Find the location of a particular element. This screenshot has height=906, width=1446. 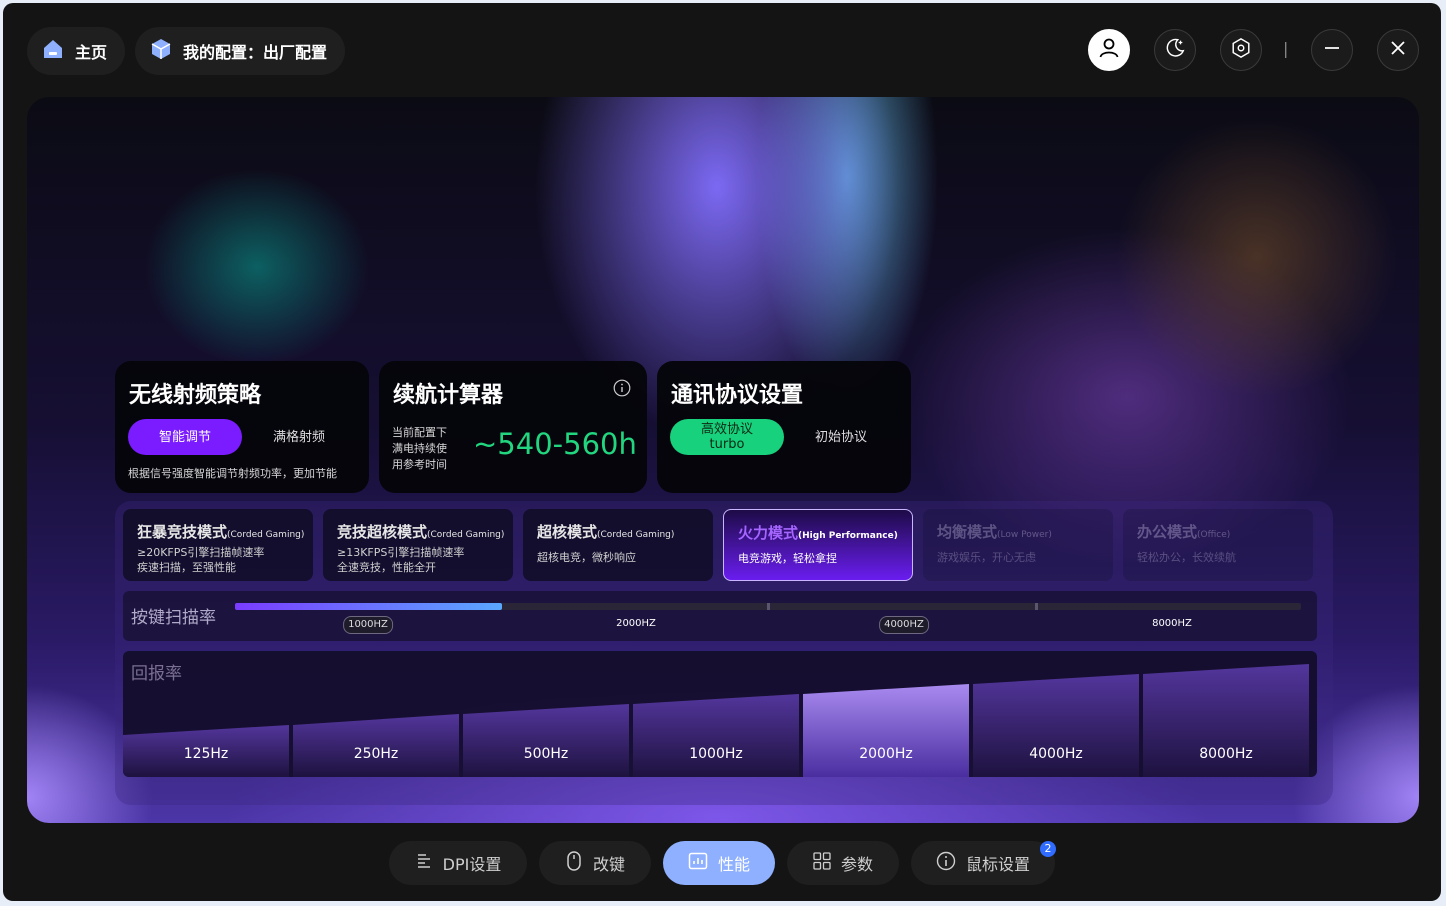

tab-label: 参数 is located at coordinates (856, 864).